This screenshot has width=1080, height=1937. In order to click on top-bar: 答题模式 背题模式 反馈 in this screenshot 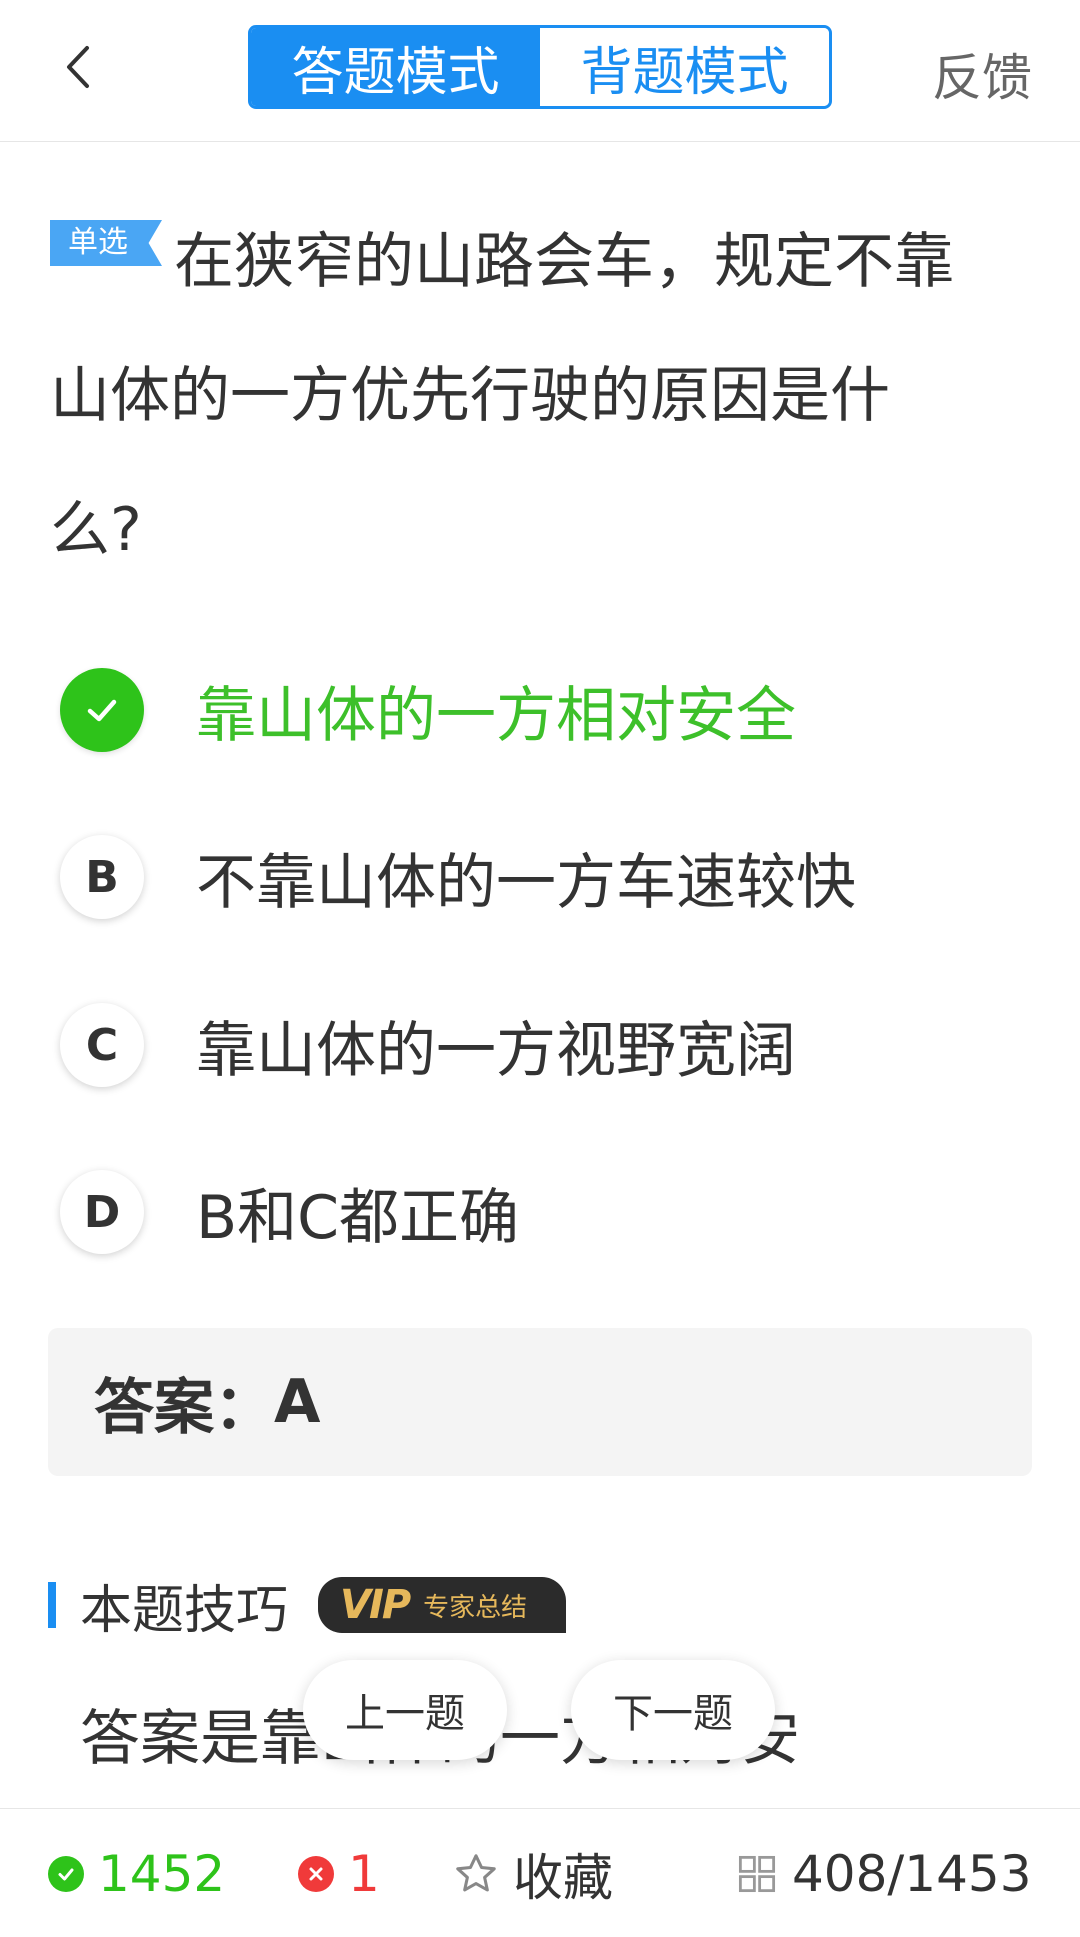, I will do `click(540, 71)`.